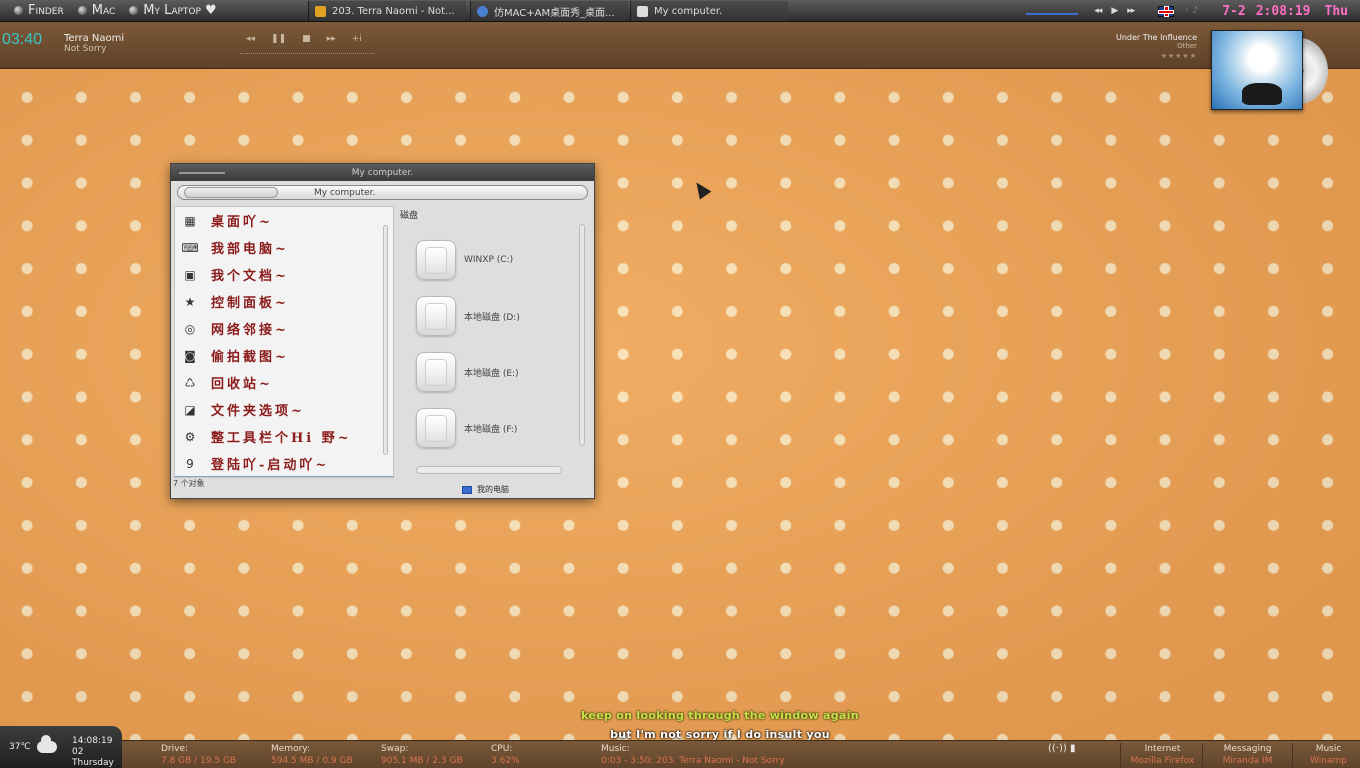  What do you see at coordinates (1131, 11) in the screenshot?
I see `next-icon: ▸▸` at bounding box center [1131, 11].